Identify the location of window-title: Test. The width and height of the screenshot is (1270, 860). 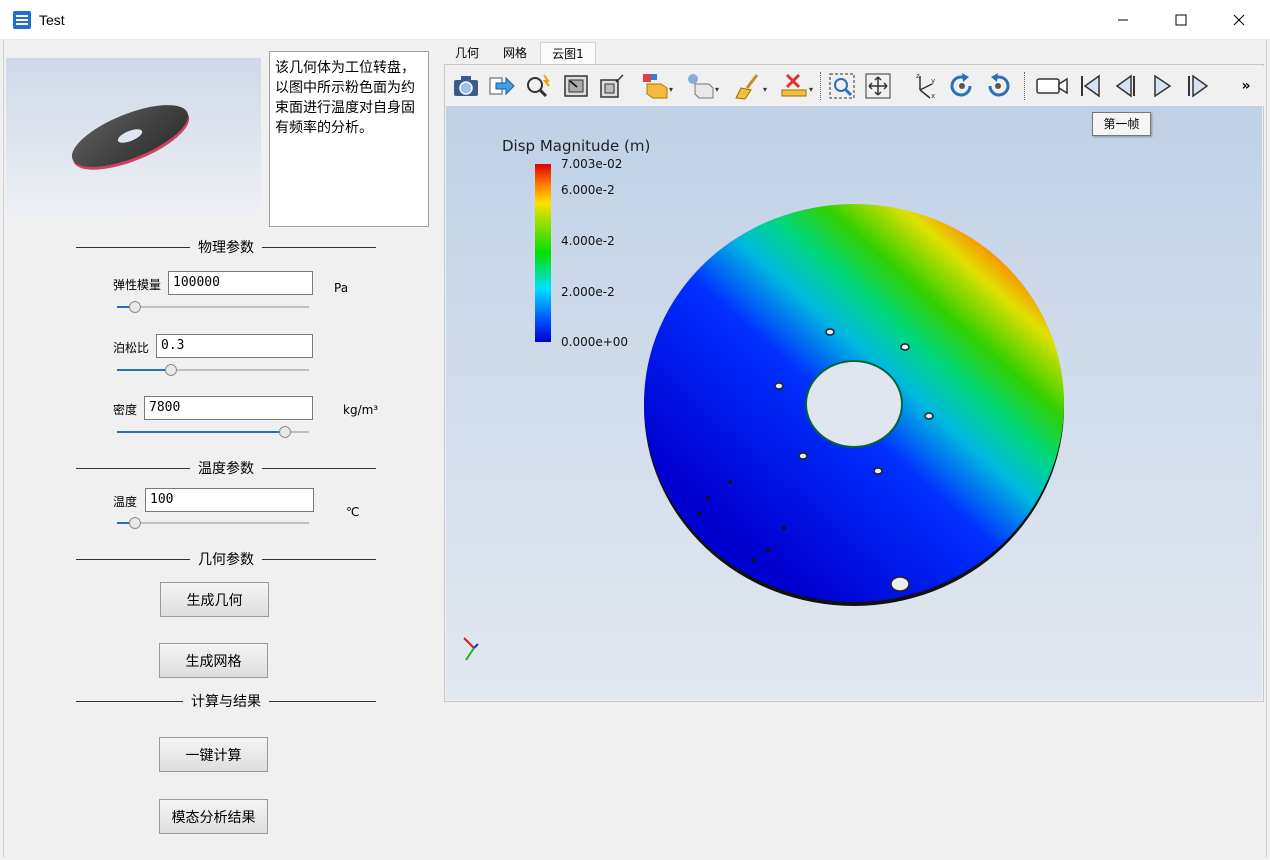
(52, 20).